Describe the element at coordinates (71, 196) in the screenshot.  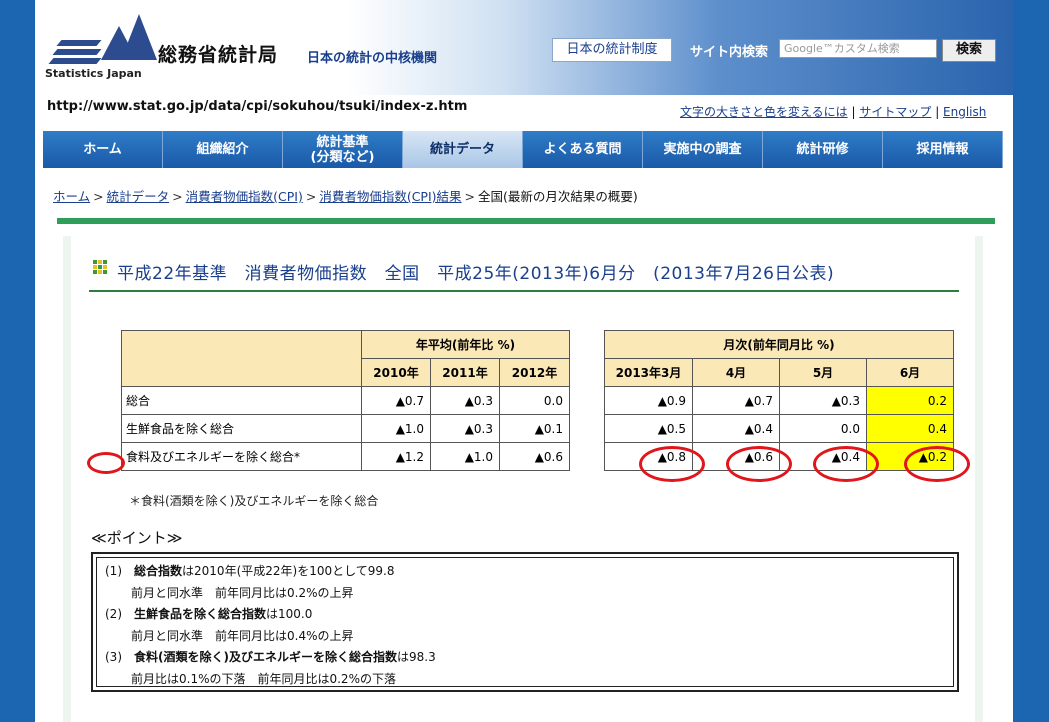
I see `breadcrumb-link: ホーム` at that location.